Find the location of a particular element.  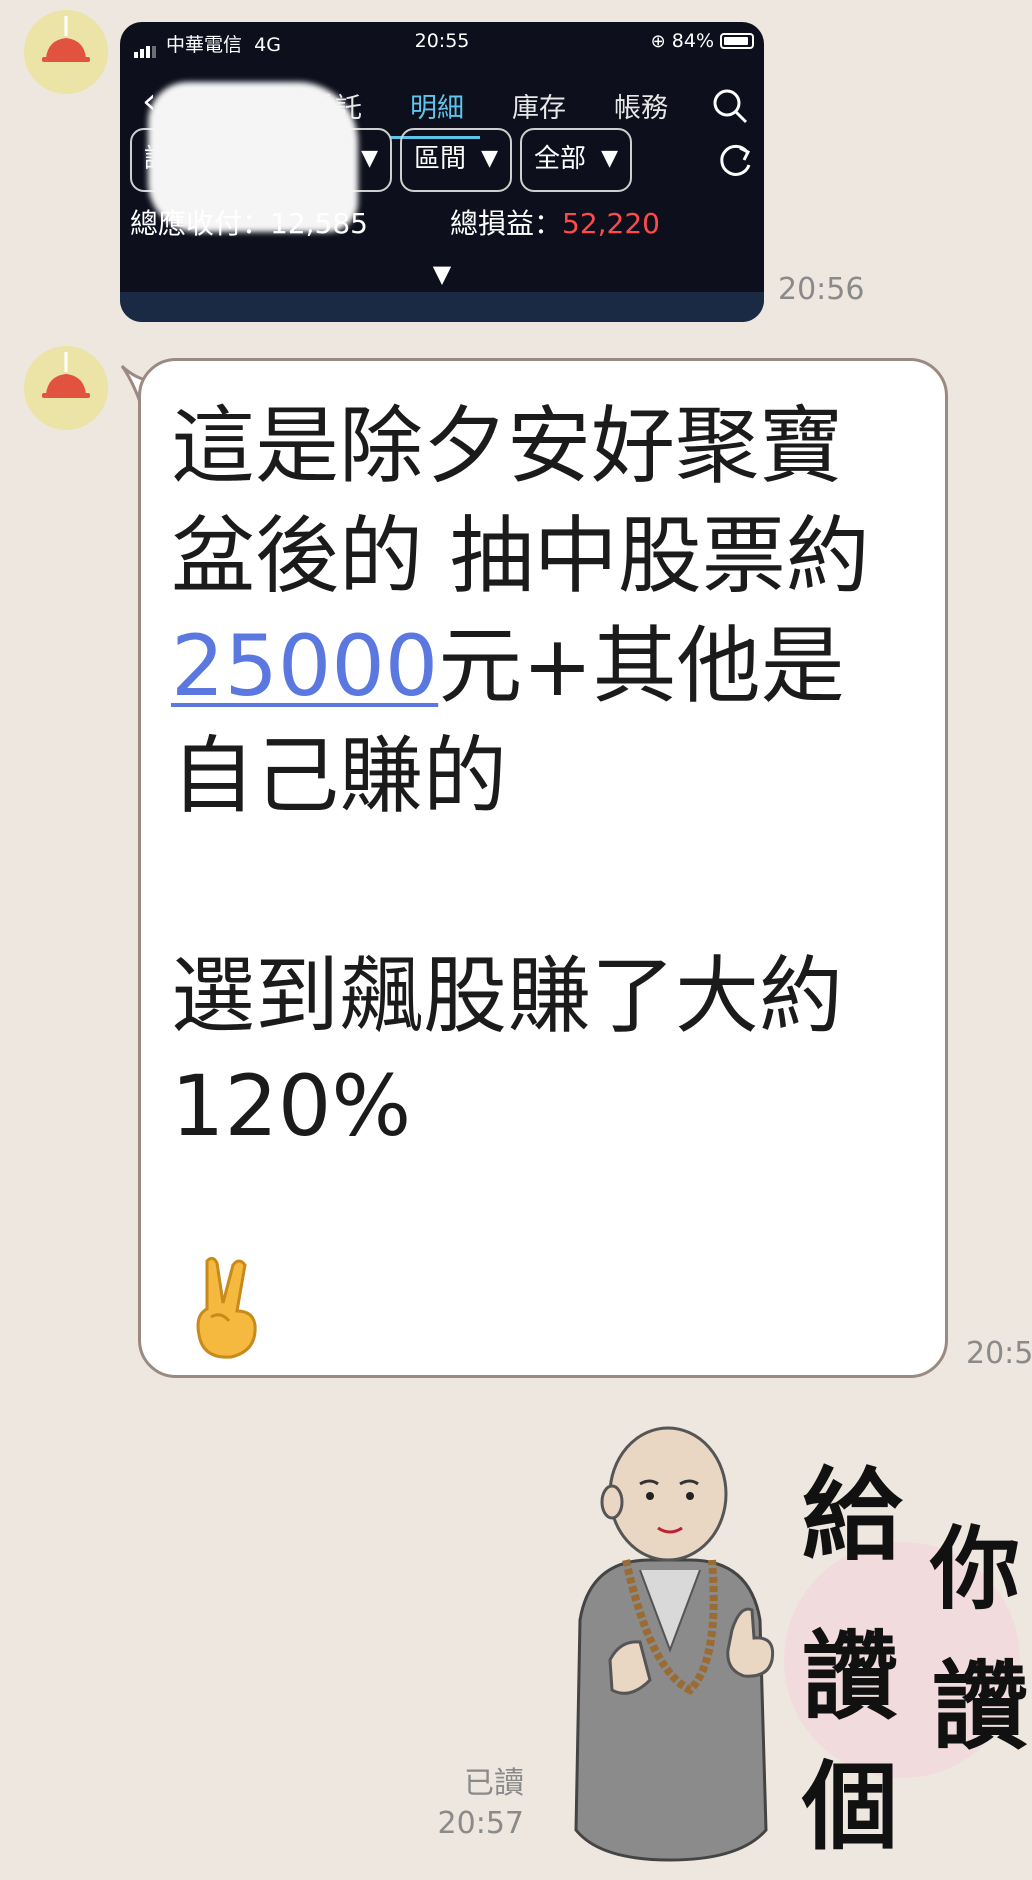

table-header-strip is located at coordinates (442, 307).